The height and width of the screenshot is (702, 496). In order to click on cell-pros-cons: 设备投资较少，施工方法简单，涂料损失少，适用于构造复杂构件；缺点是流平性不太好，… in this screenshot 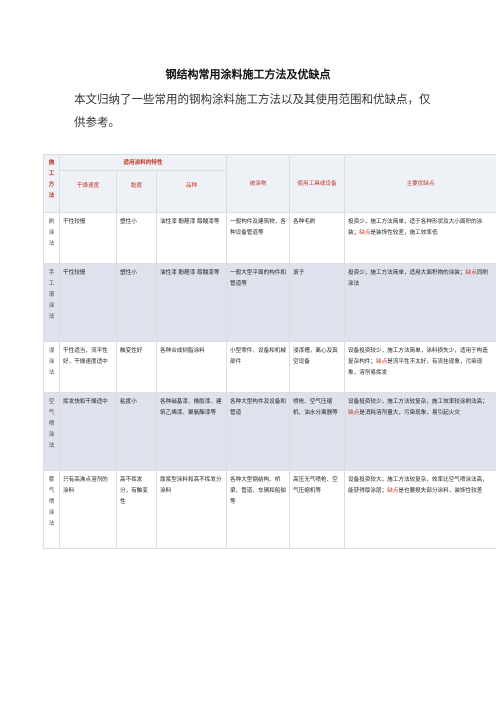, I will do `click(420, 367)`.